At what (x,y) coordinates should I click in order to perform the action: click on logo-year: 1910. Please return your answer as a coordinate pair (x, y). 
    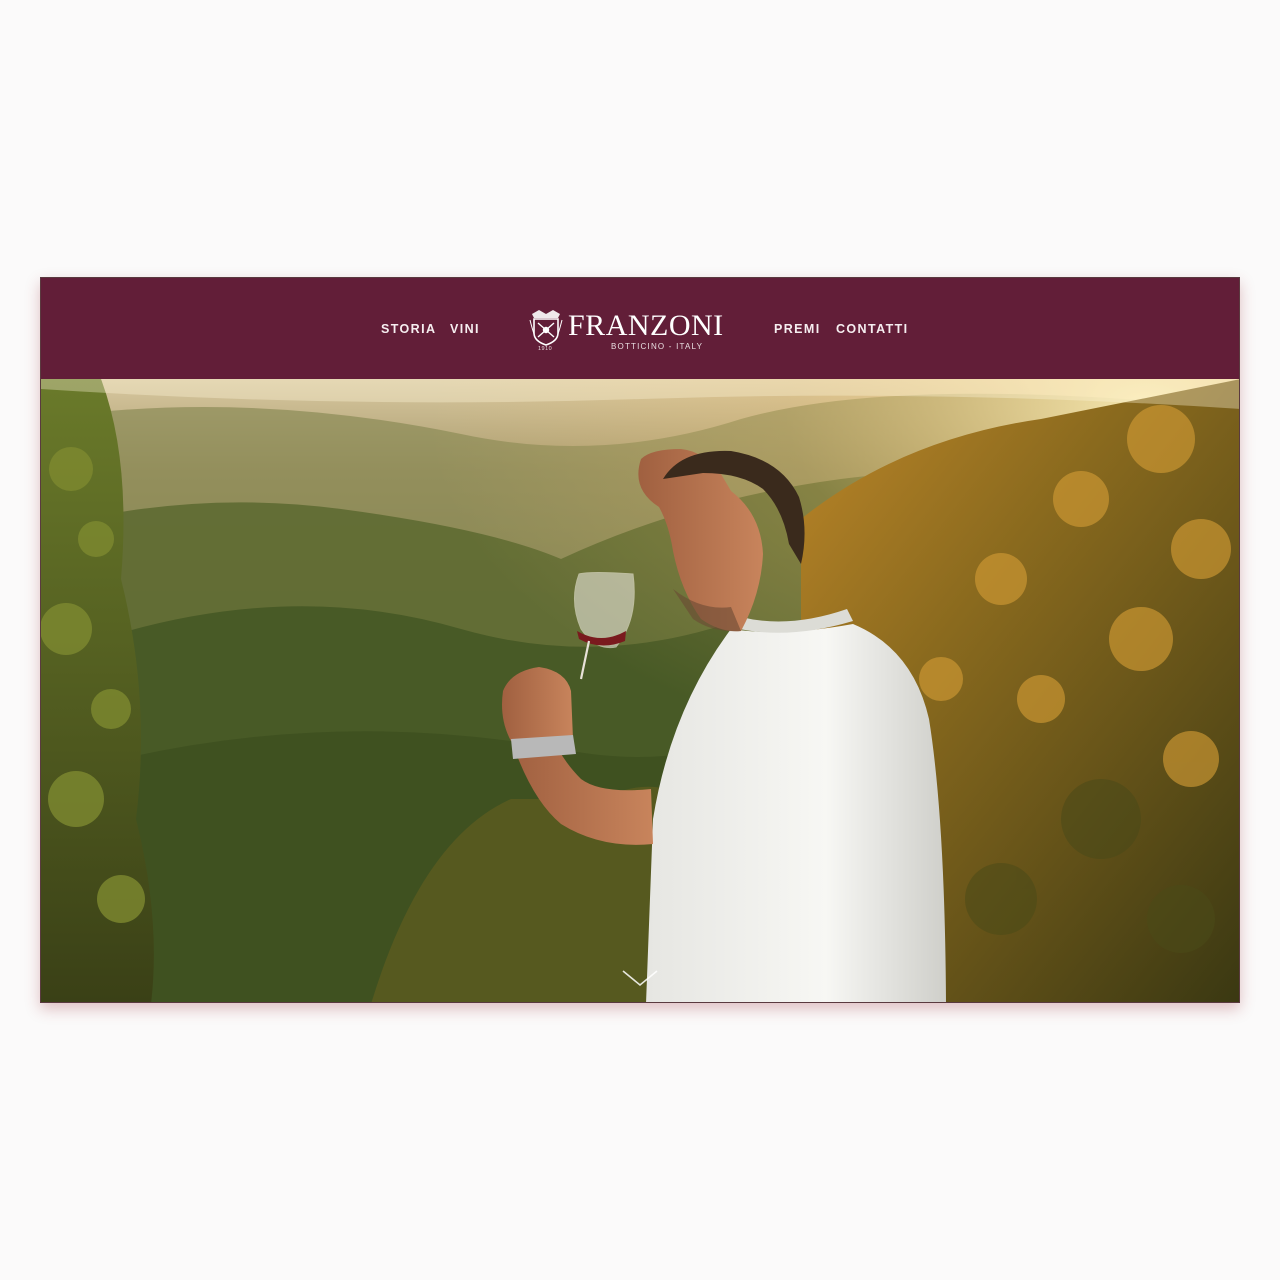
    Looking at the image, I should click on (545, 349).